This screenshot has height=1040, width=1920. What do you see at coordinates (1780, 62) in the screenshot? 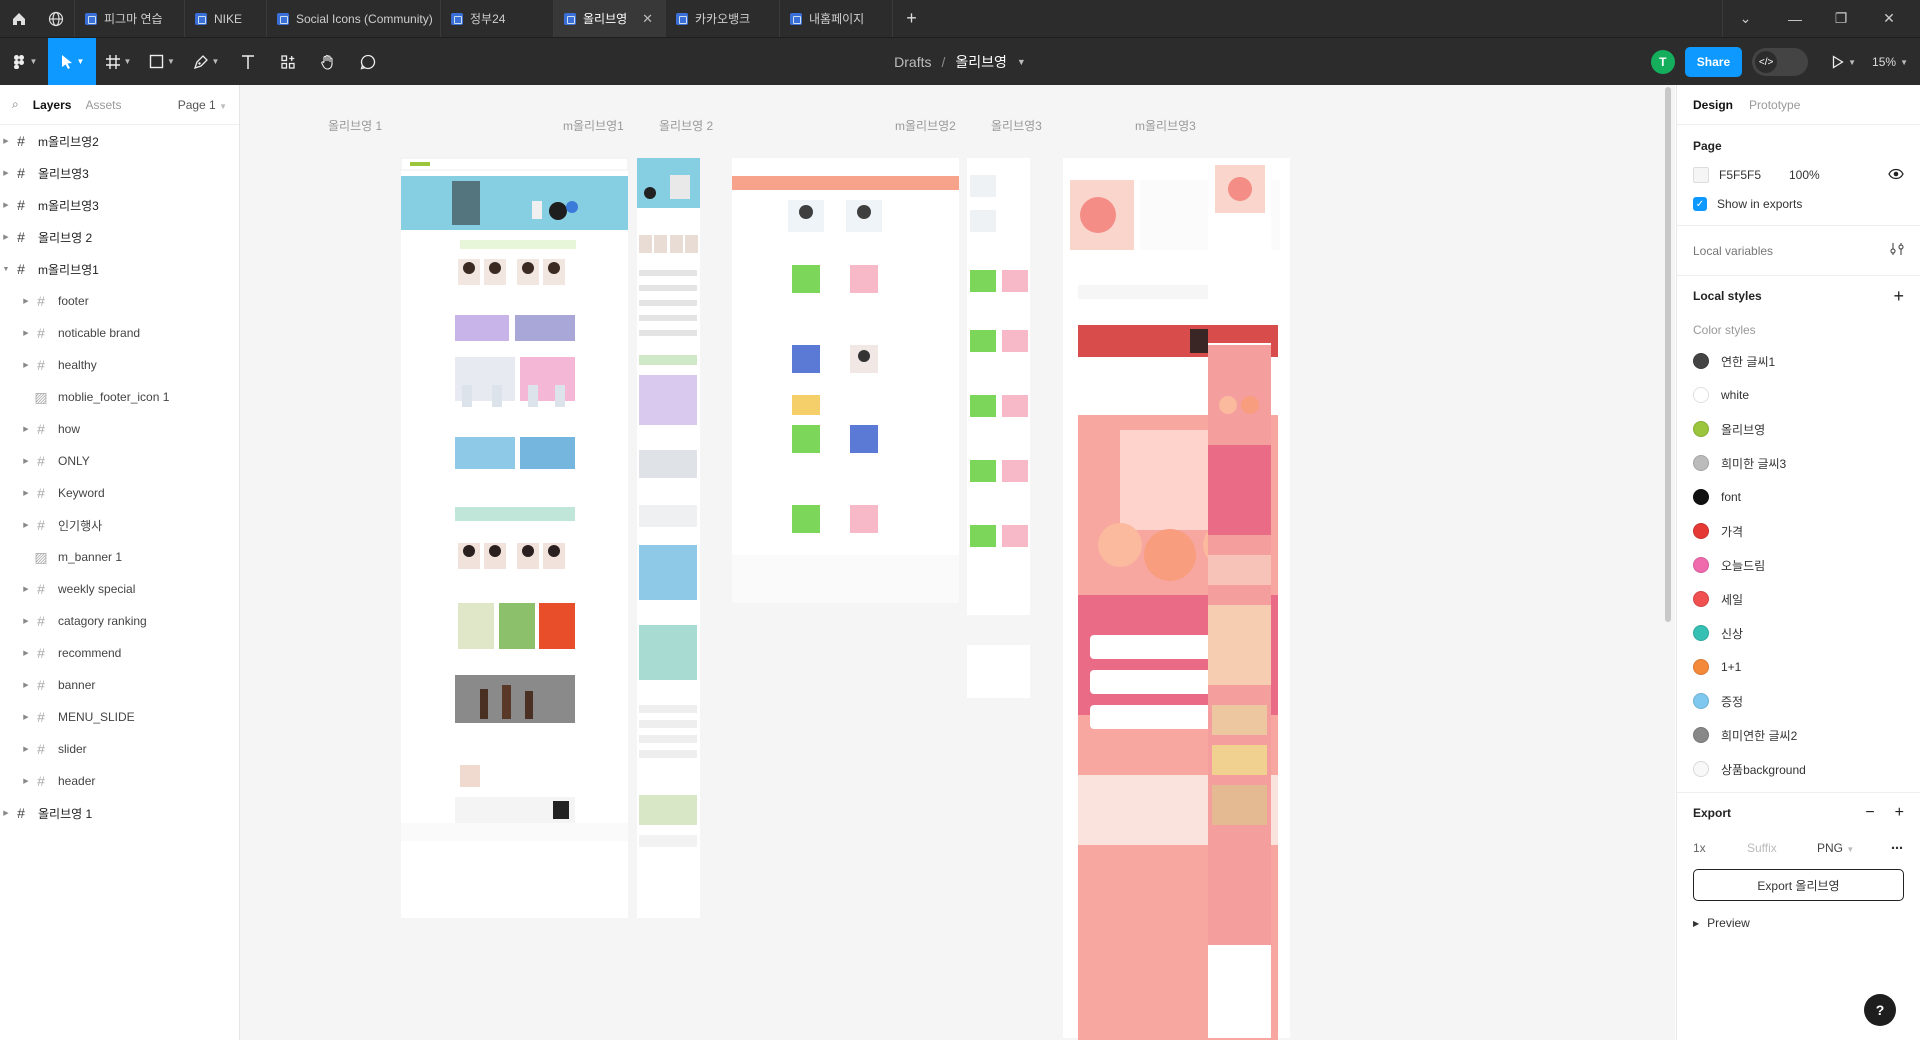
I see `dev-mode-toggle: </>` at bounding box center [1780, 62].